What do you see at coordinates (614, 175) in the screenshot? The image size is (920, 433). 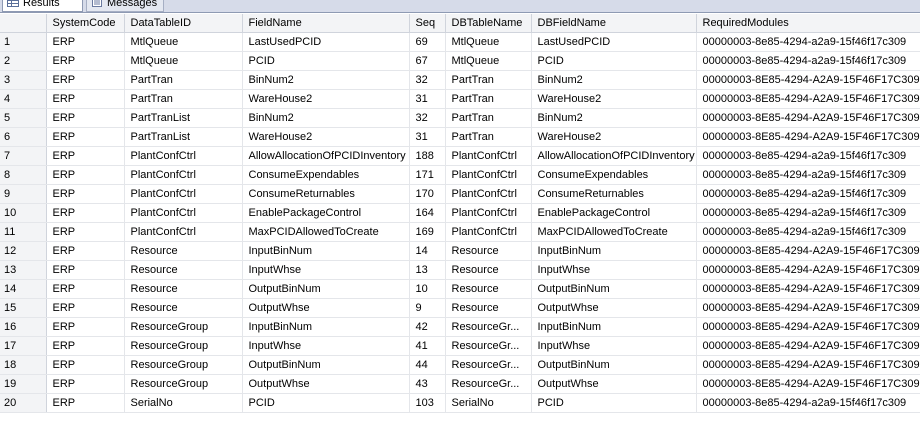 I see `cell-db-field-name: ConsumeExpendables` at bounding box center [614, 175].